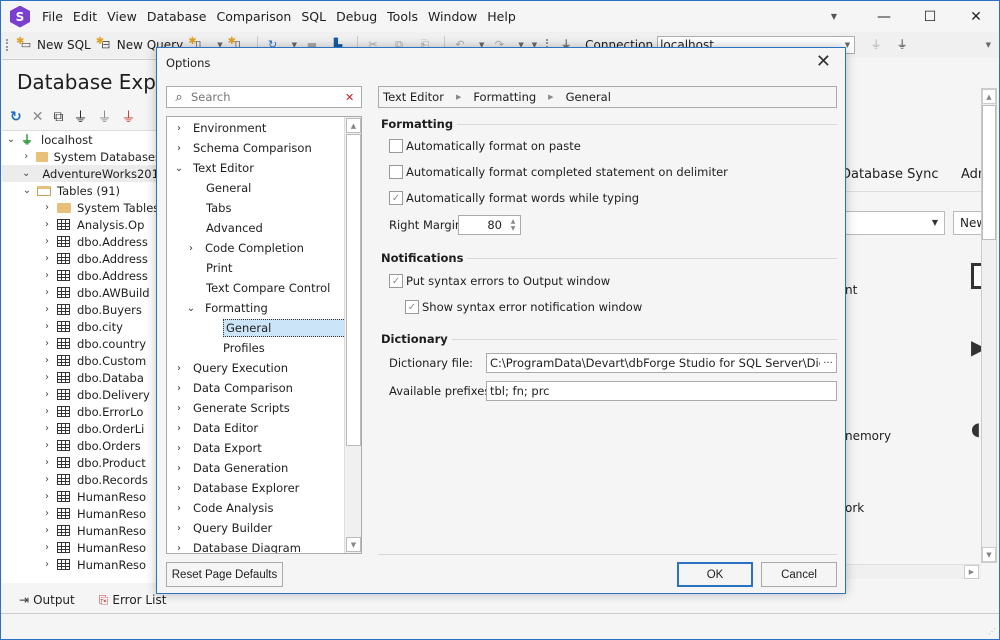 The width and height of the screenshot is (1000, 640). What do you see at coordinates (884, 16) in the screenshot?
I see `minimize-button: —` at bounding box center [884, 16].